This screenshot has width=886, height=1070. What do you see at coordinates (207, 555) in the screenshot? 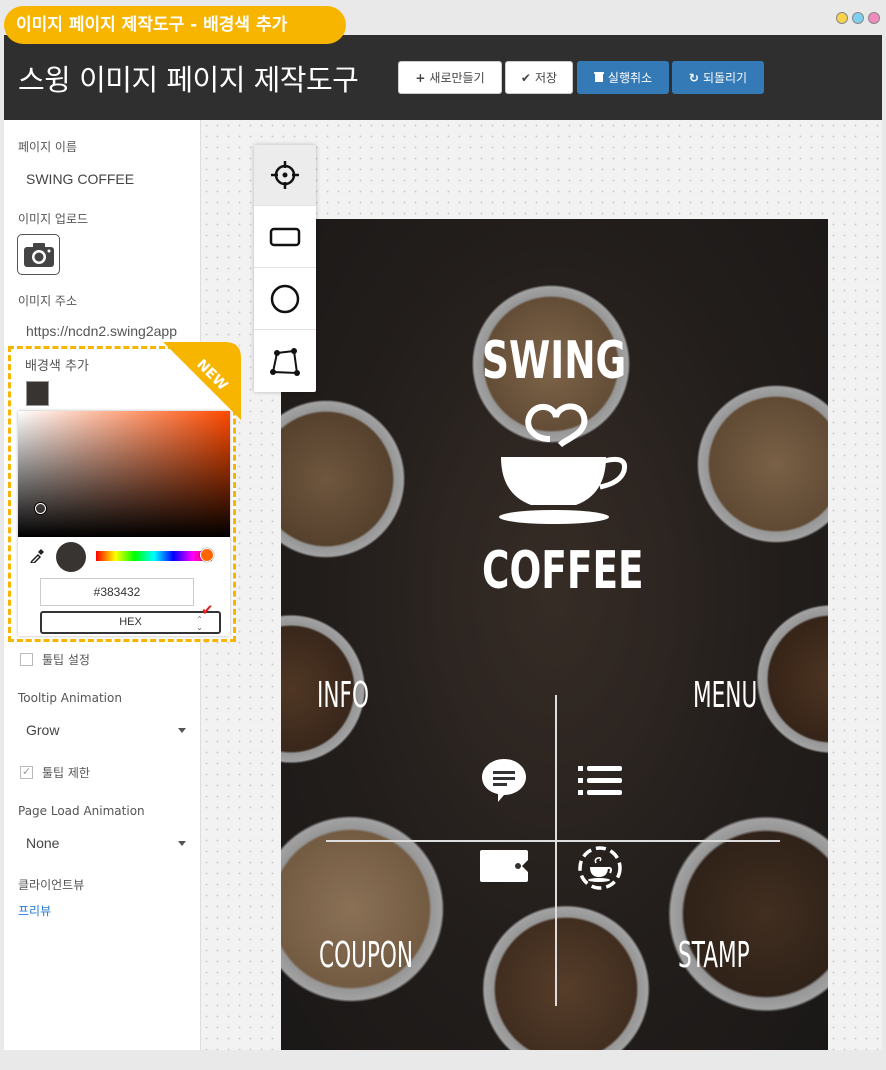
I see `hue-slider-handle` at bounding box center [207, 555].